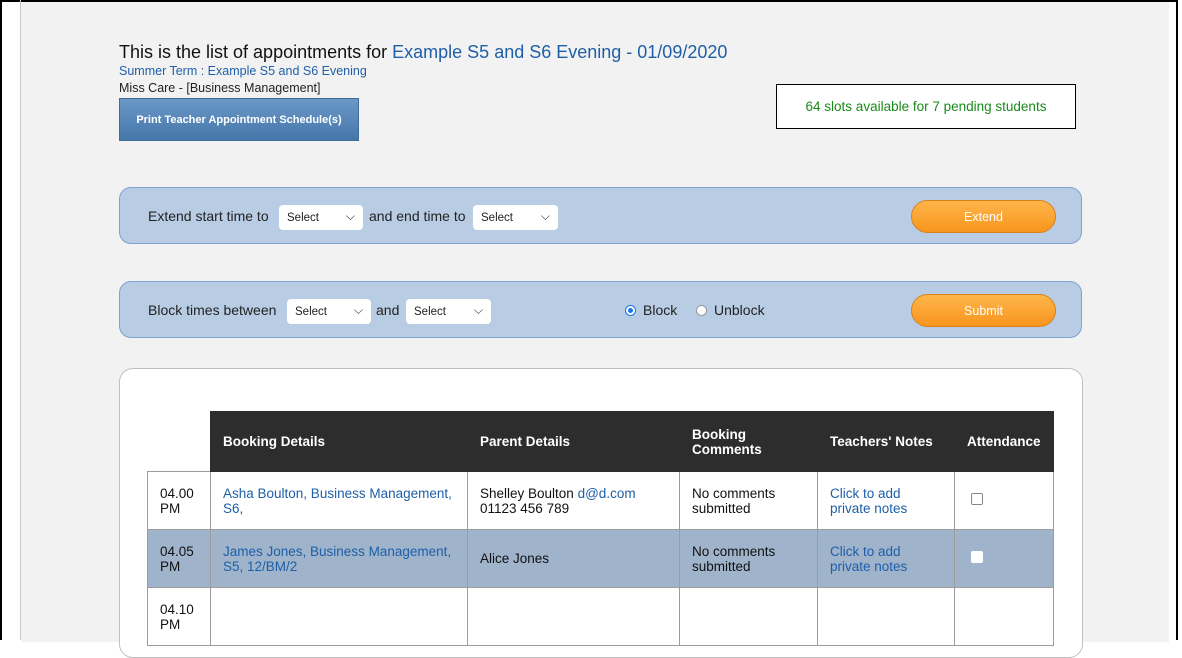 The height and width of the screenshot is (658, 1182). I want to click on time-header, so click(179, 441).